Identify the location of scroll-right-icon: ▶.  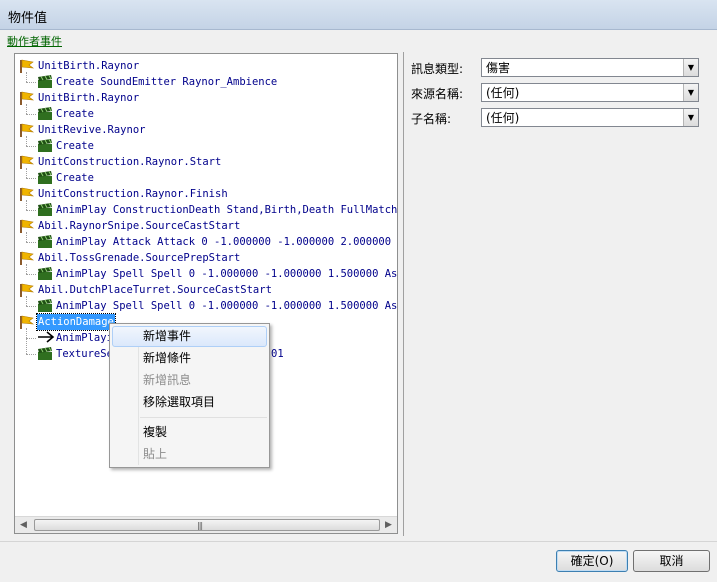
(388, 525).